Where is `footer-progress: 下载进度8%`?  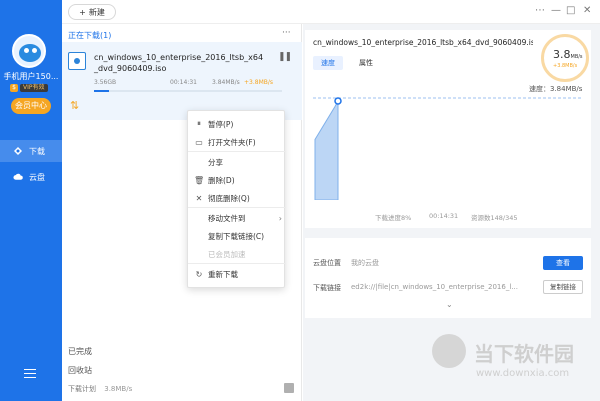
footer-progress: 下载进度8% is located at coordinates (393, 218).